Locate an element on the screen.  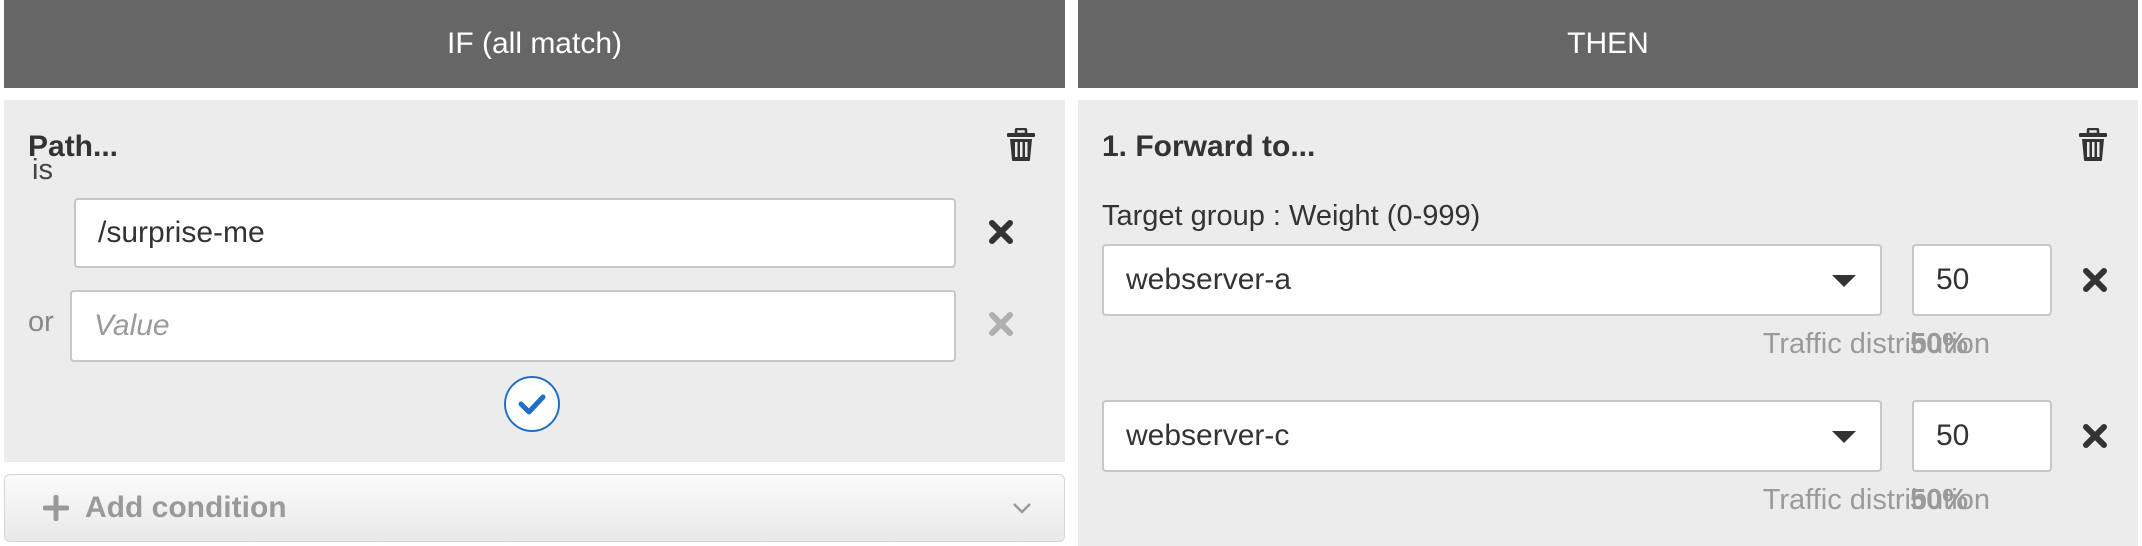
checkmark-icon is located at coordinates (532, 404).